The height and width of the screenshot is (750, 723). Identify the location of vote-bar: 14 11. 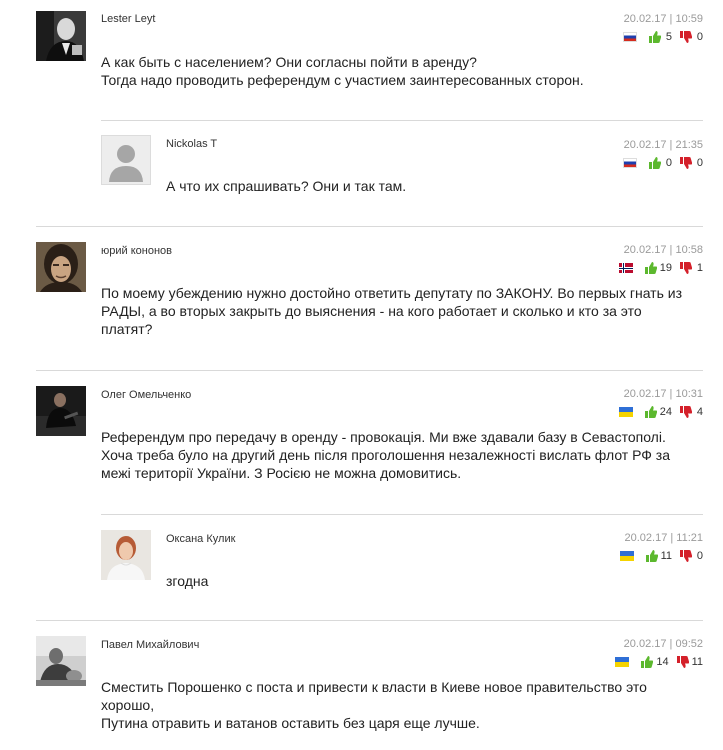
(659, 662).